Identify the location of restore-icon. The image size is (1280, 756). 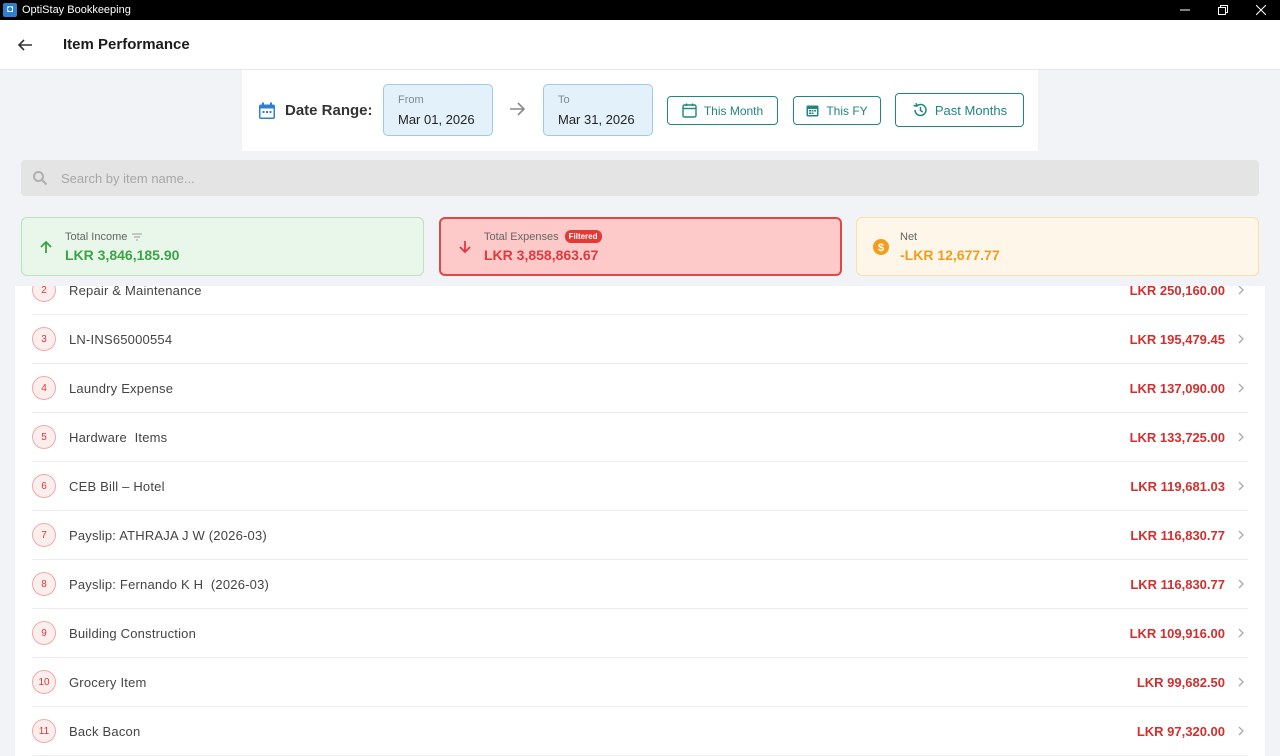
(1223, 10).